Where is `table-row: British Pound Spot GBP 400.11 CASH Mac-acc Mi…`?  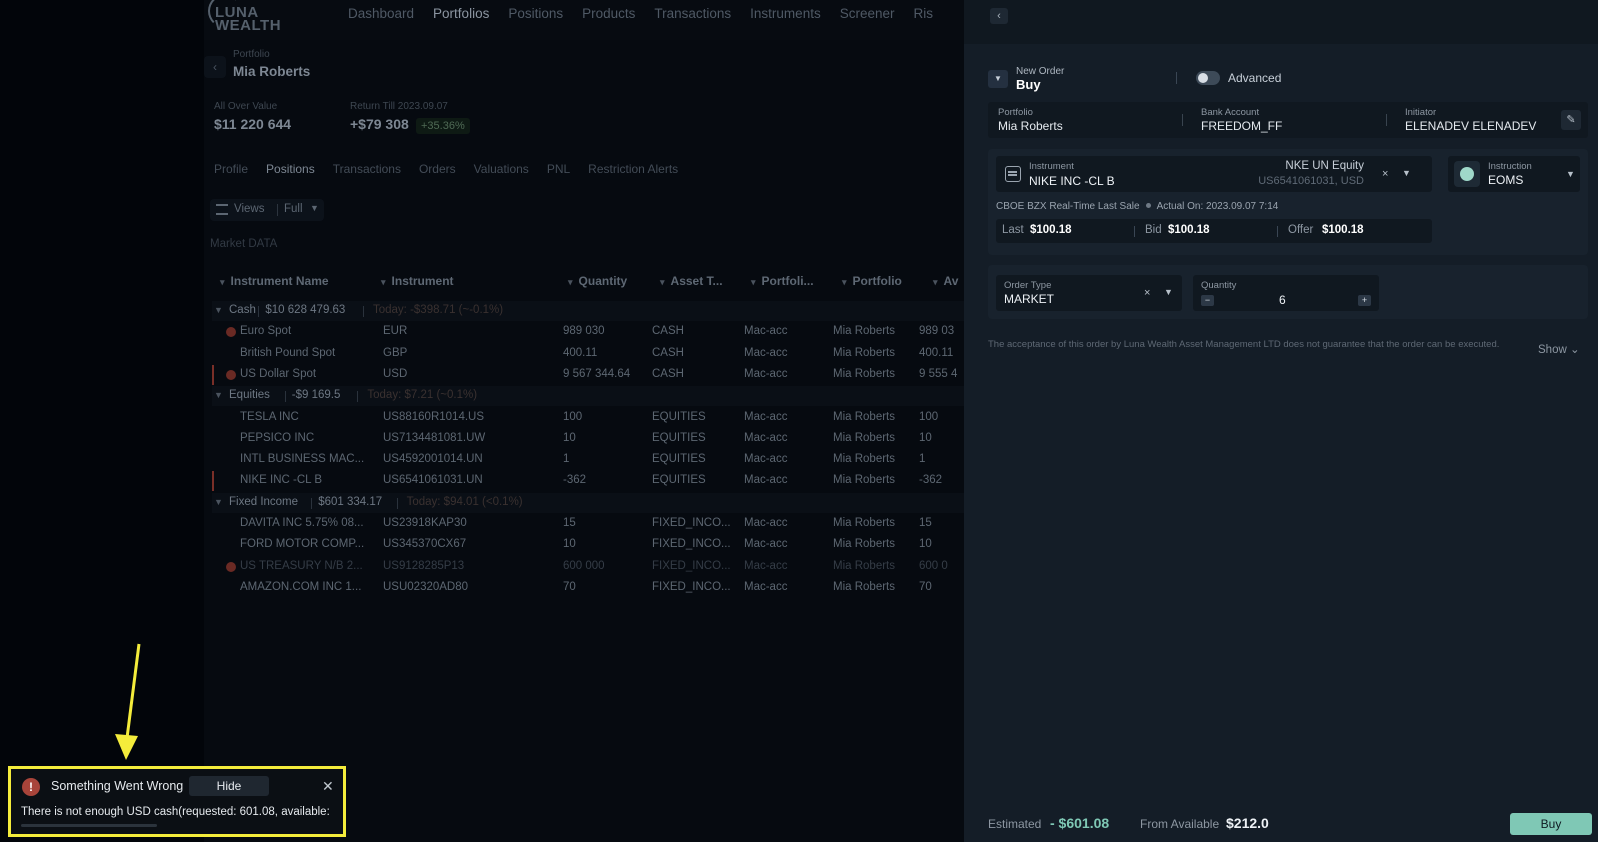
table-row: British Pound Spot GBP 400.11 CASH Mac-acc Mi… is located at coordinates (588, 354).